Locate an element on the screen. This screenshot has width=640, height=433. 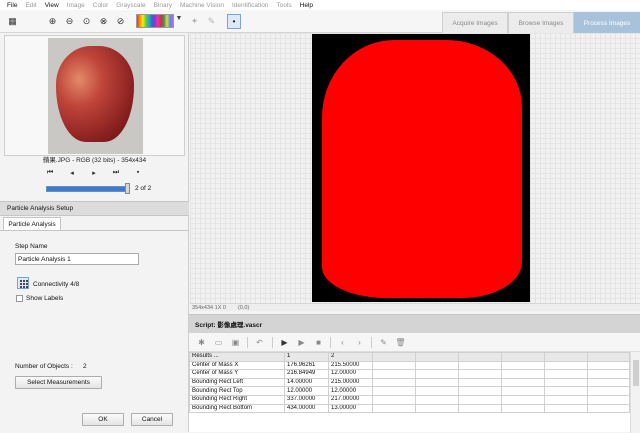
tile-view-icon: ▪ is located at coordinates (138, 175).